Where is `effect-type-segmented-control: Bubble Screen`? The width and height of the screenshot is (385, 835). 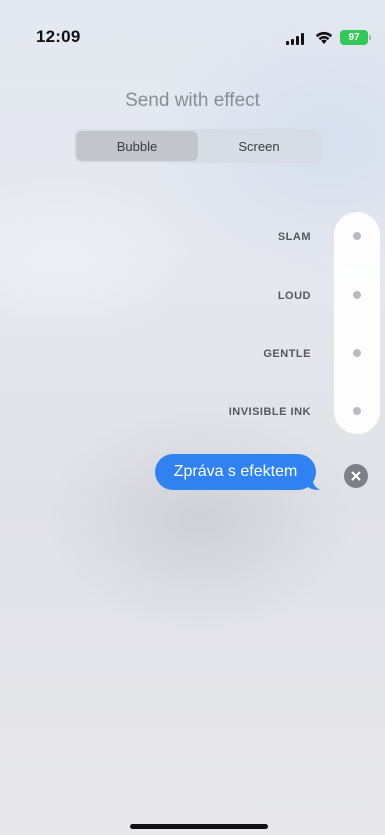 effect-type-segmented-control: Bubble Screen is located at coordinates (198, 146).